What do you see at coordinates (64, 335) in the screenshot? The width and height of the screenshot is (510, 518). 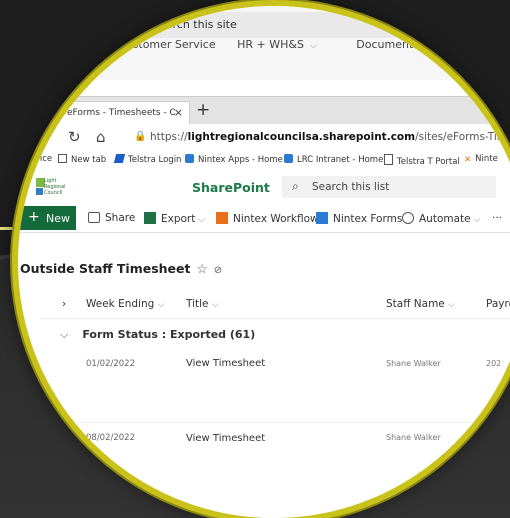 I see `collapse-chevron-icon: ⌵` at bounding box center [64, 335].